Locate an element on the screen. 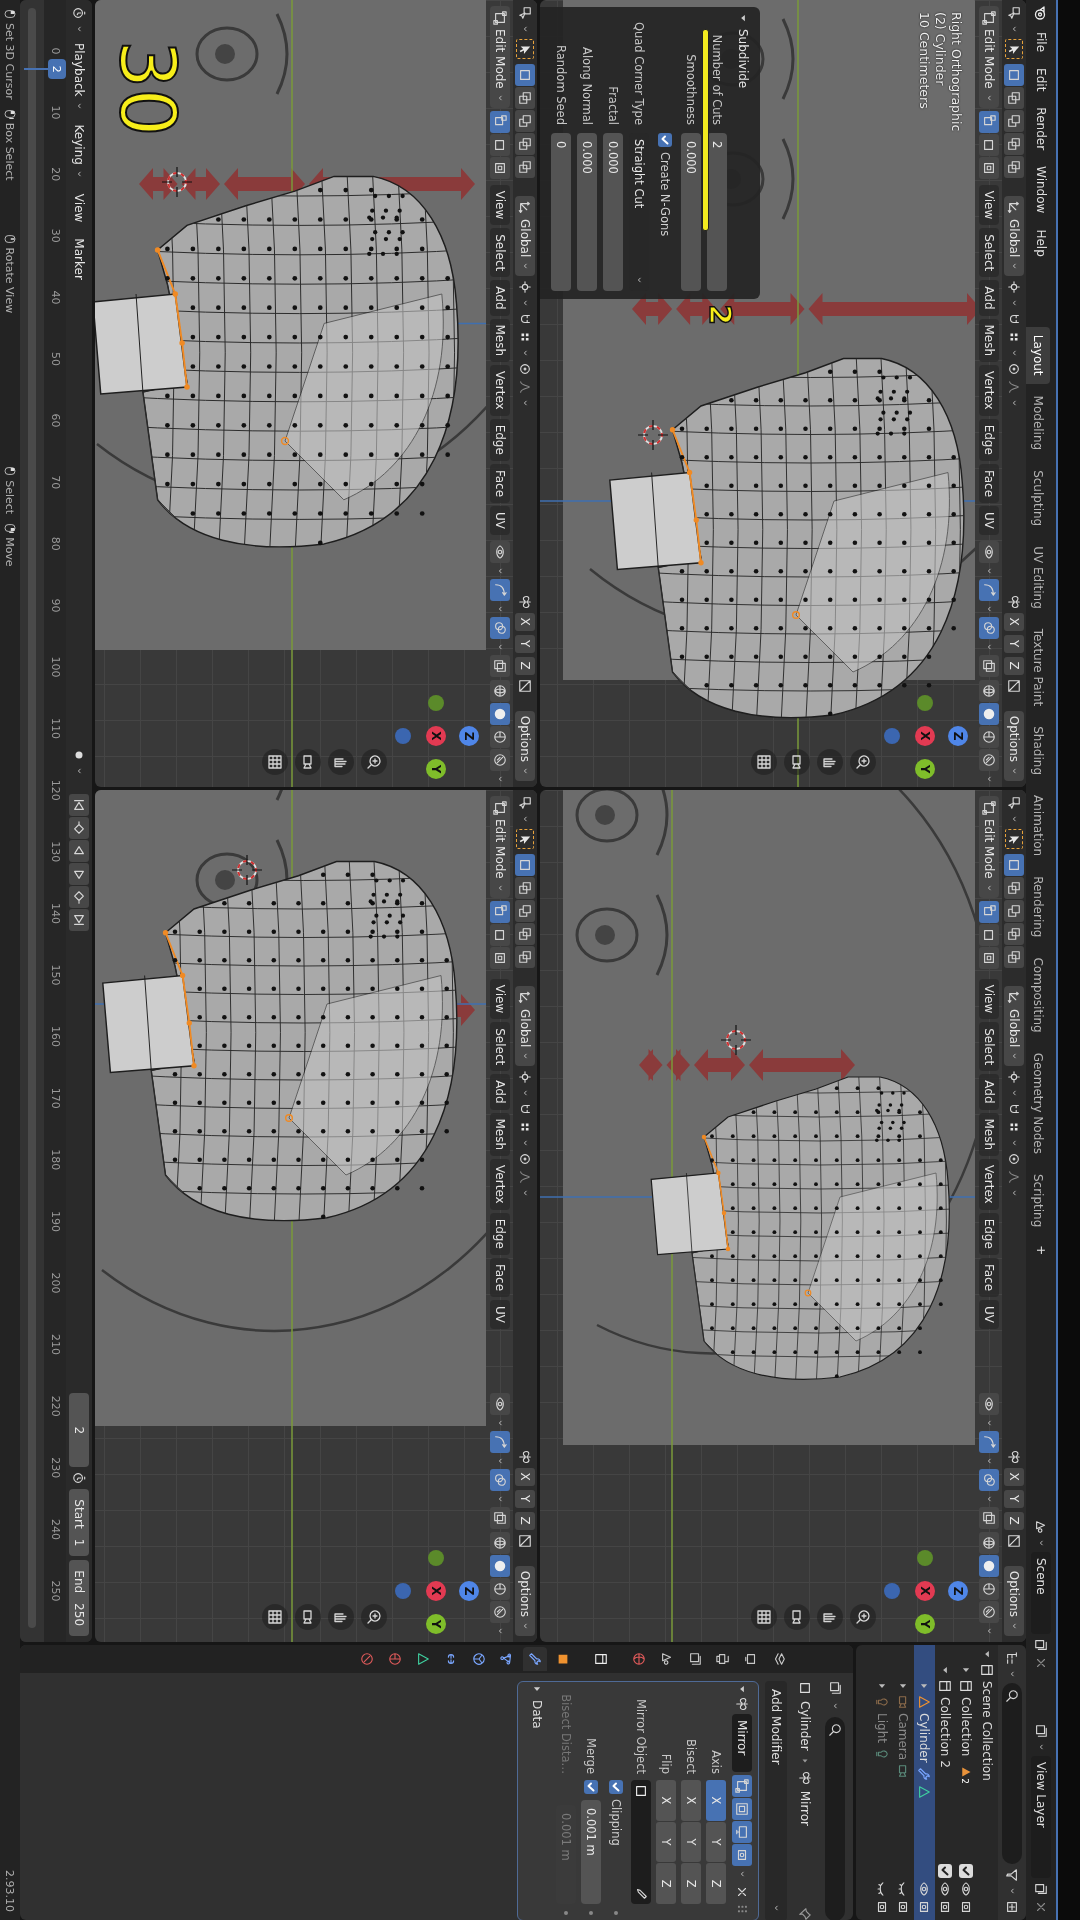 This screenshot has height=1920, width=1080. workspace-tab: Sculpting is located at coordinates (1038, 498).